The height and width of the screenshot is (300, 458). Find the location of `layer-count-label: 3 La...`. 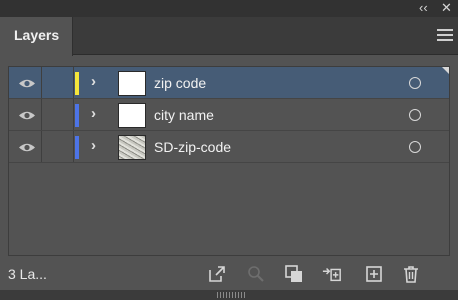

layer-count-label: 3 La... is located at coordinates (27, 274).